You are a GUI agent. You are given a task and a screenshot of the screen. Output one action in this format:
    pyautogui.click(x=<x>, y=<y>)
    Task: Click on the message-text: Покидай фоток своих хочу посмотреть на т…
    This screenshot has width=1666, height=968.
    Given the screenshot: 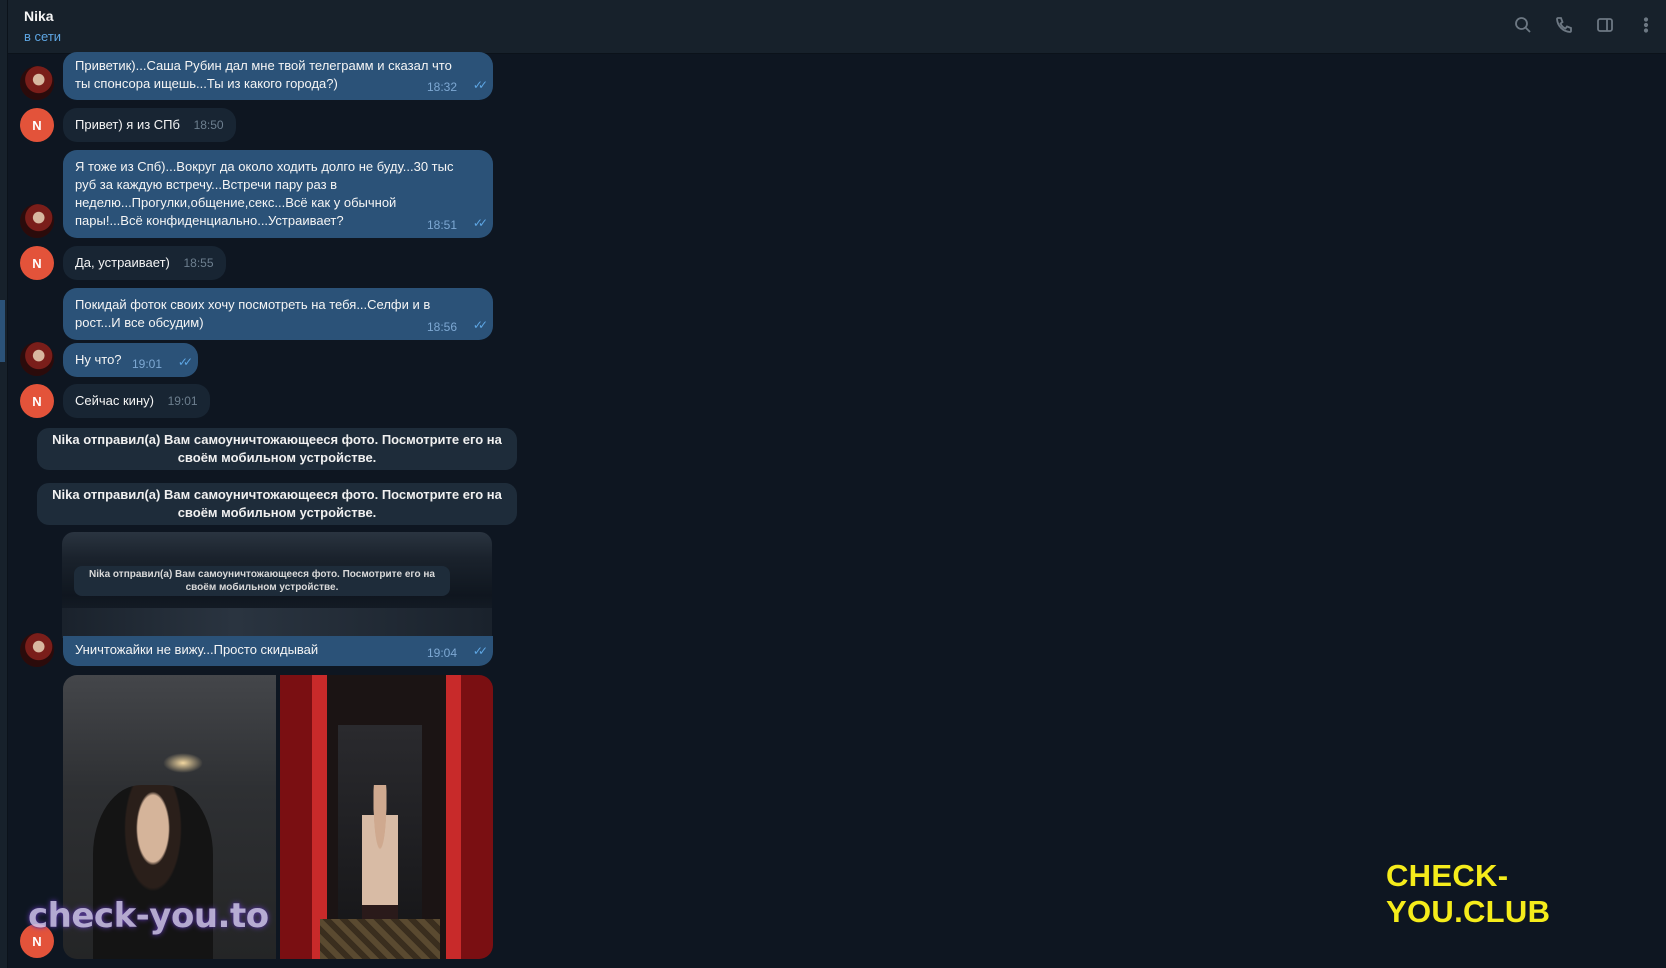 What is the action you would take?
    pyautogui.click(x=253, y=313)
    